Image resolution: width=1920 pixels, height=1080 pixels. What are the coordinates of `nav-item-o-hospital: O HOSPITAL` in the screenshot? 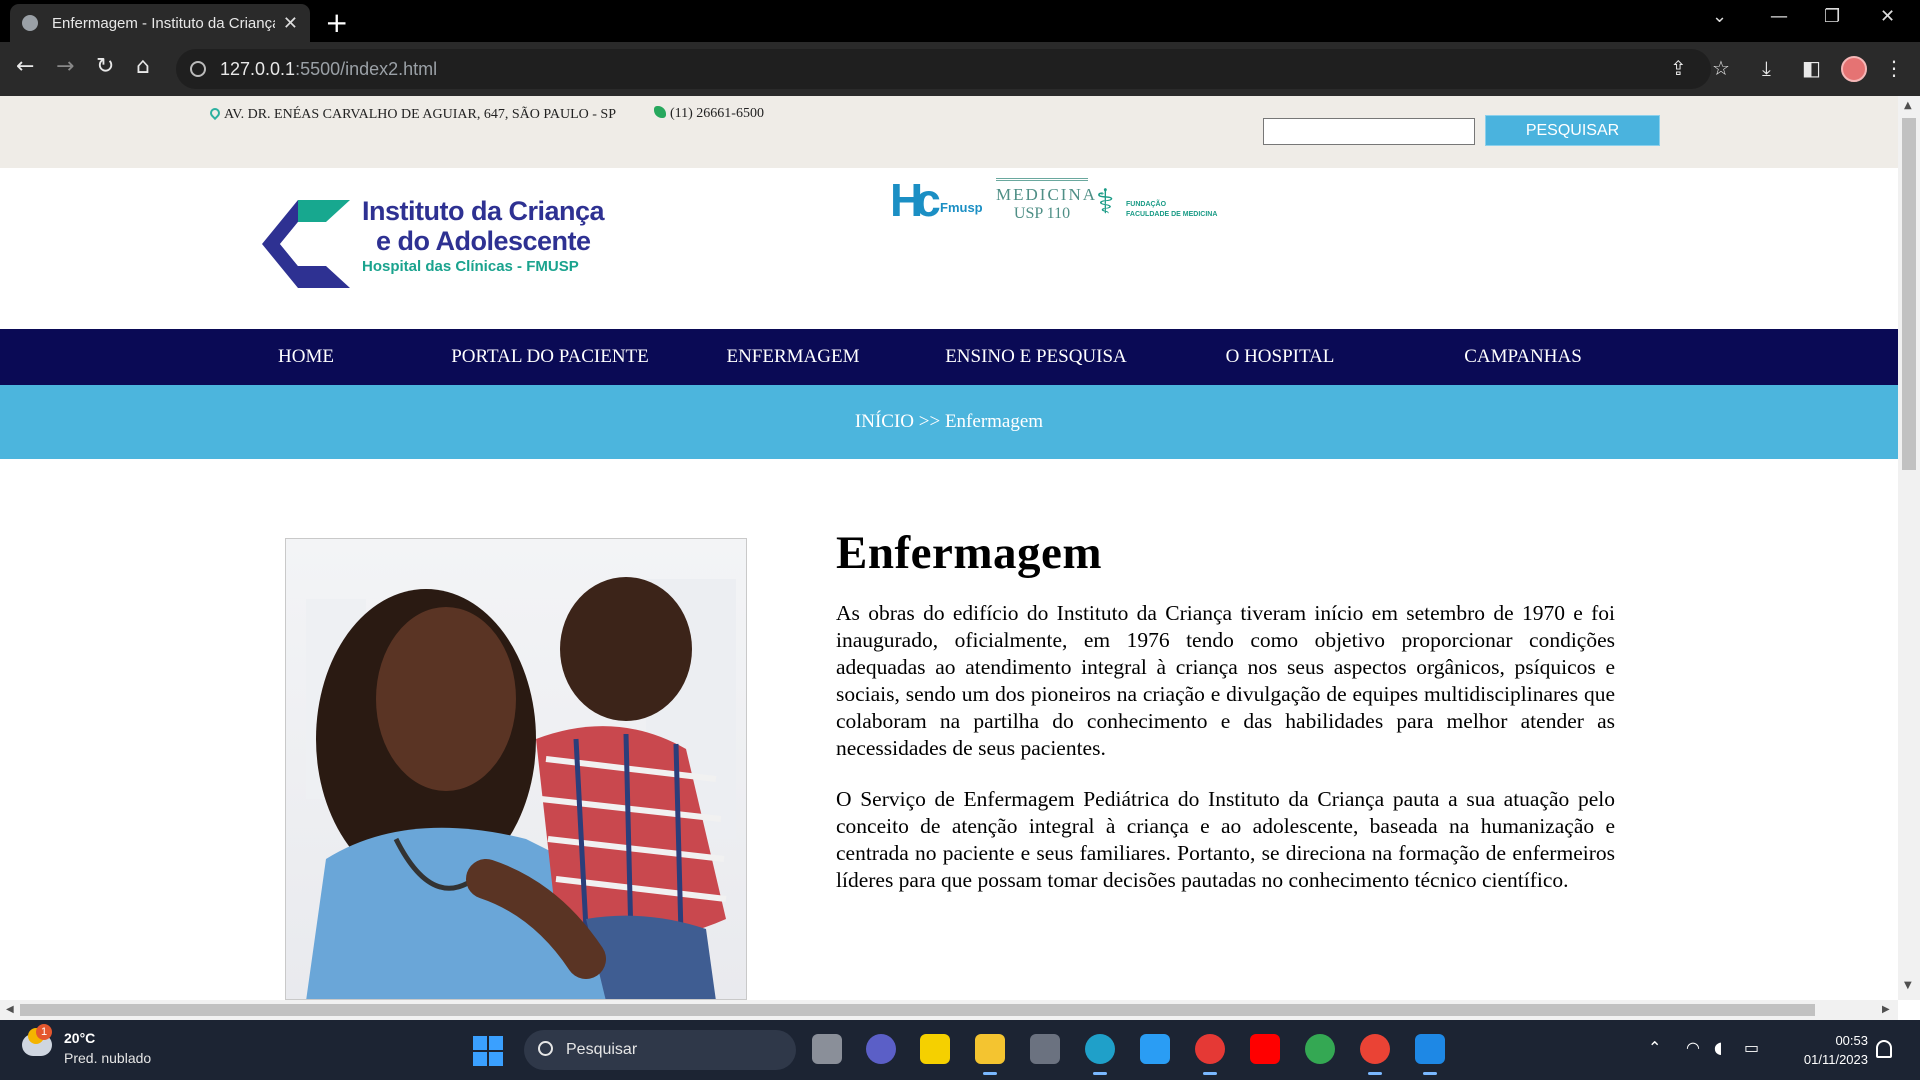 It's located at (1280, 357).